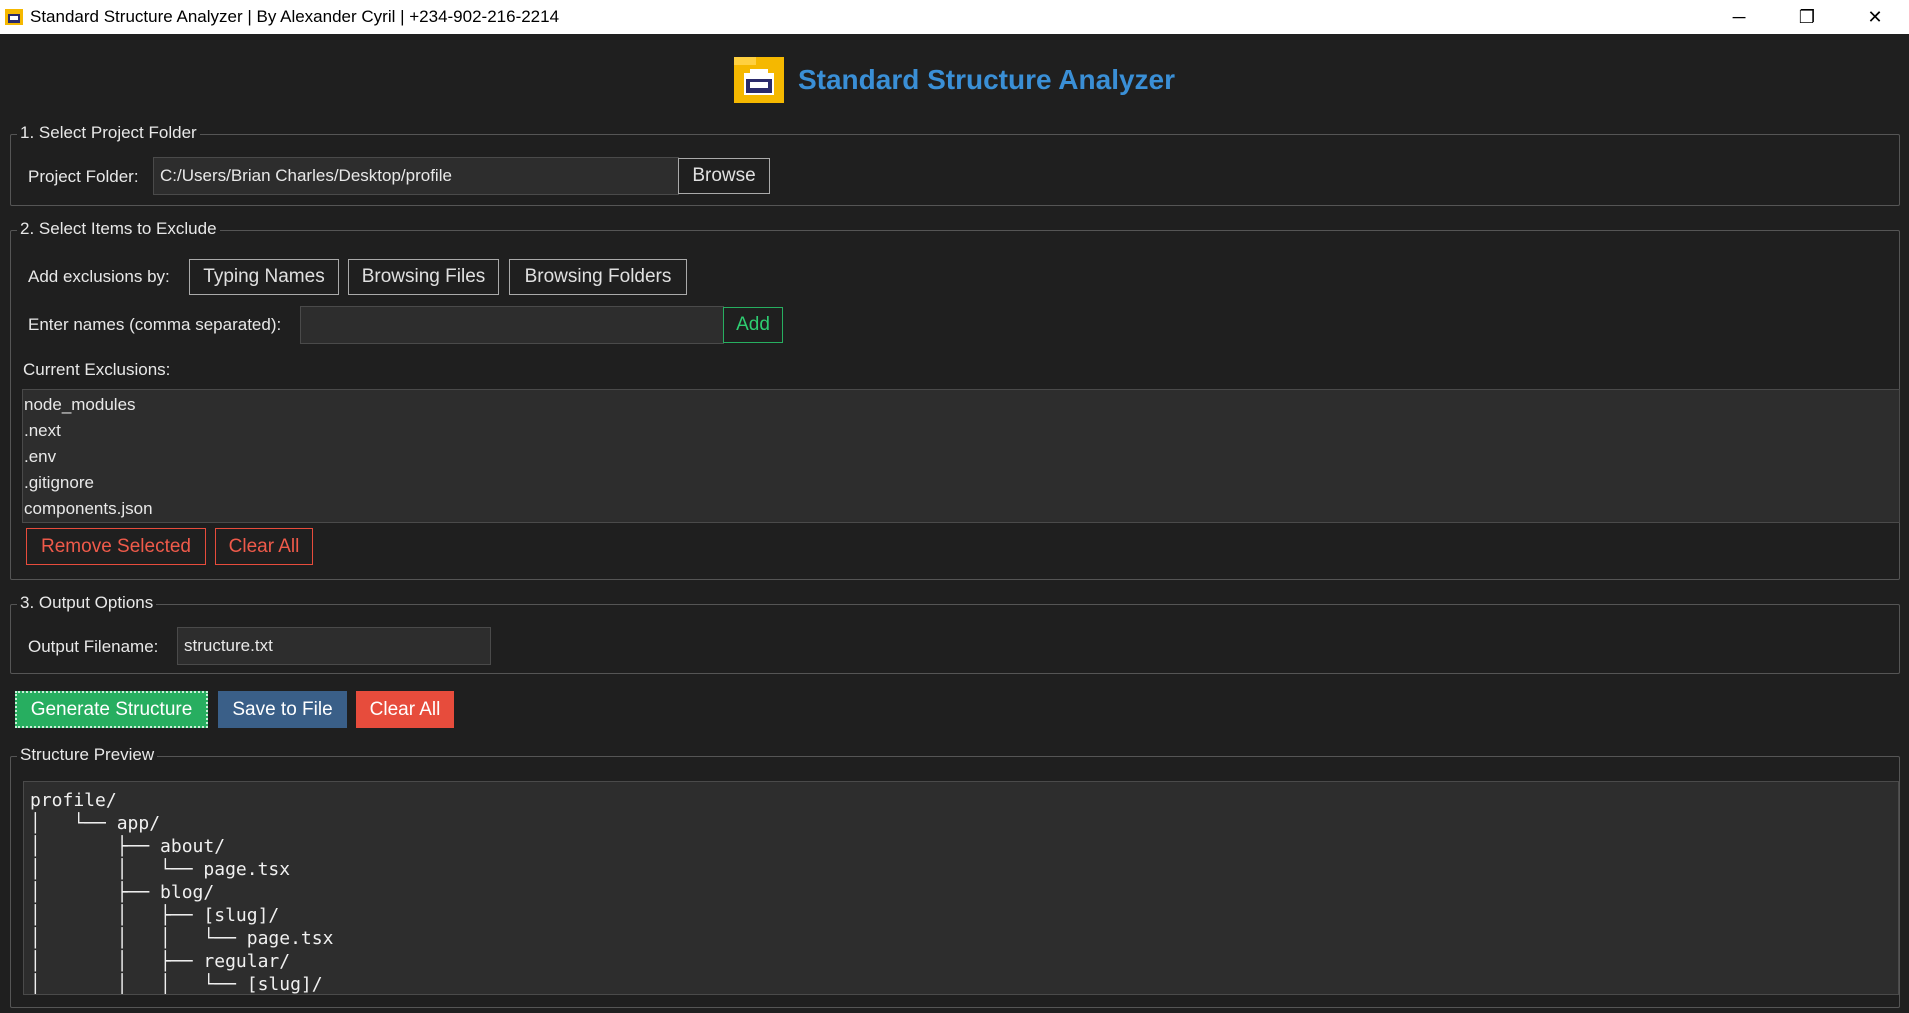 The image size is (1909, 1013). I want to click on browsing-folders-button: Browsing Folders, so click(598, 277).